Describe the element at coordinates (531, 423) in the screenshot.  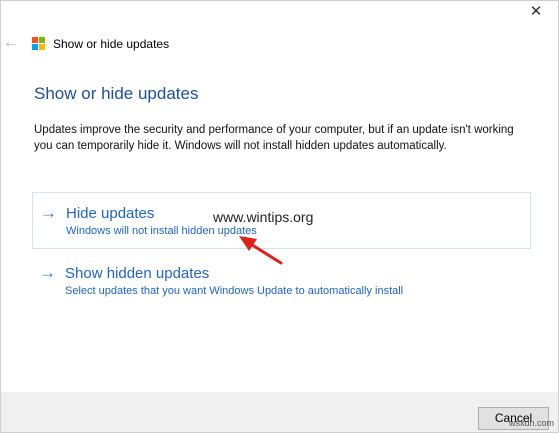
I see `brand-watermark: wsxdn.com` at that location.